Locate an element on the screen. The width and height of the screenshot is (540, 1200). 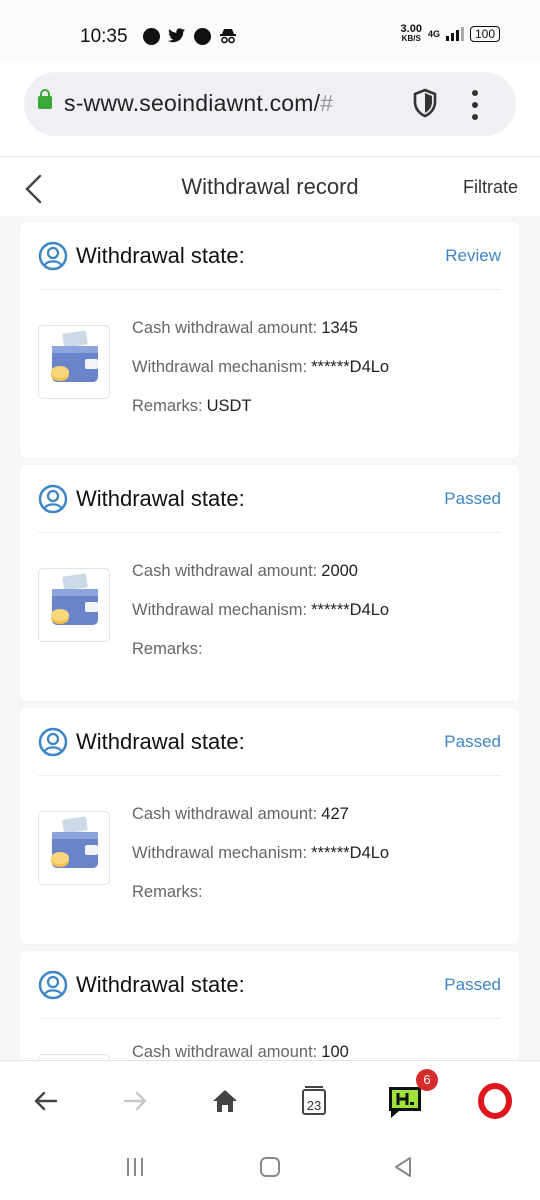
network-type: 4G is located at coordinates (433, 34).